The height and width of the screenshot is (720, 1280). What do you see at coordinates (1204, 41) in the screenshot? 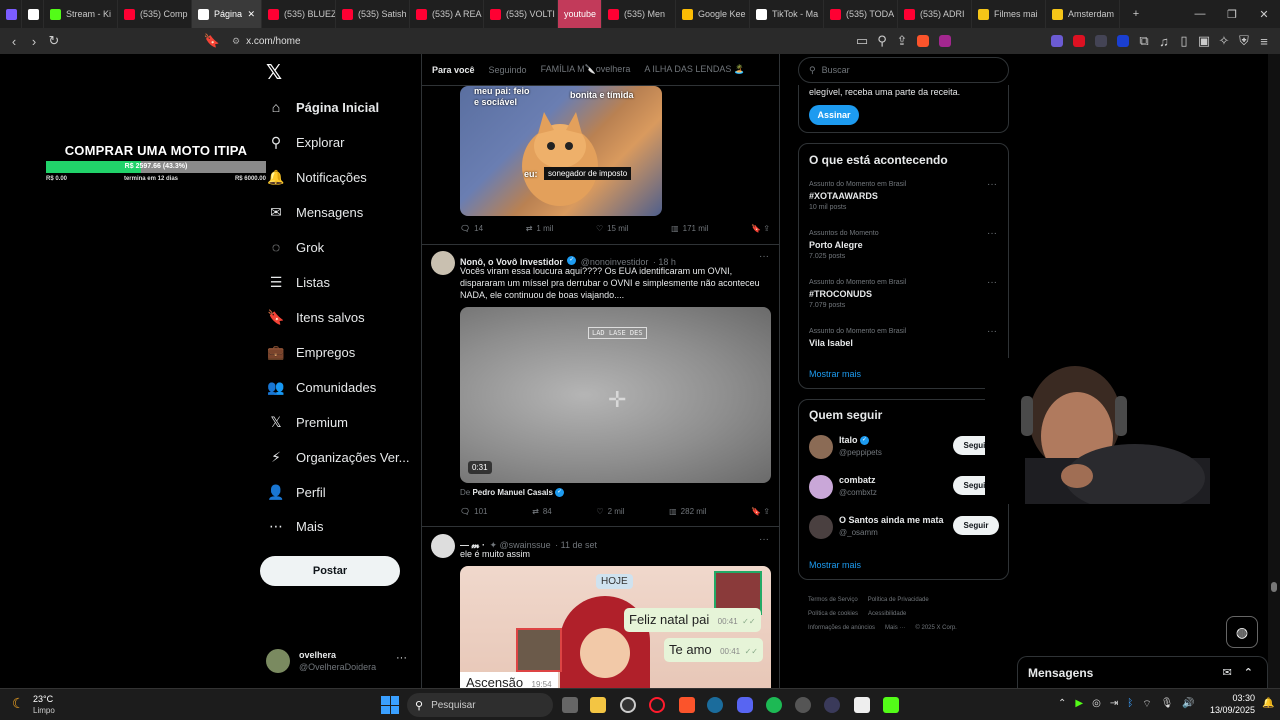
I see `wallet-icon: ▣` at bounding box center [1204, 41].